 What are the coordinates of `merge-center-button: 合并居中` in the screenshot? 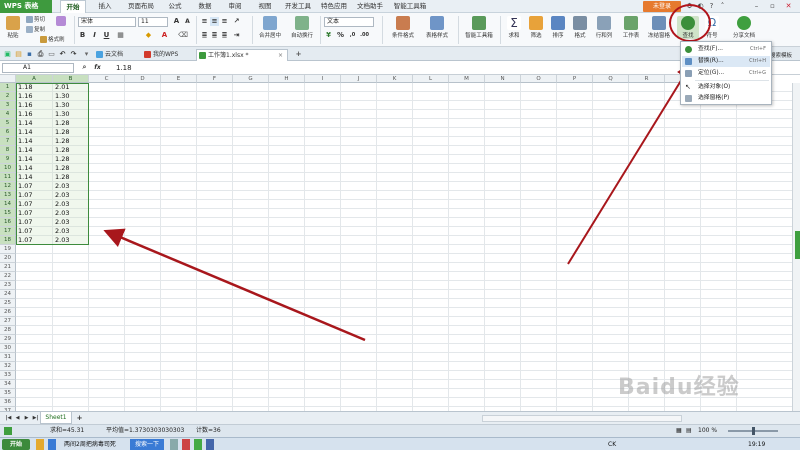 It's located at (270, 27).